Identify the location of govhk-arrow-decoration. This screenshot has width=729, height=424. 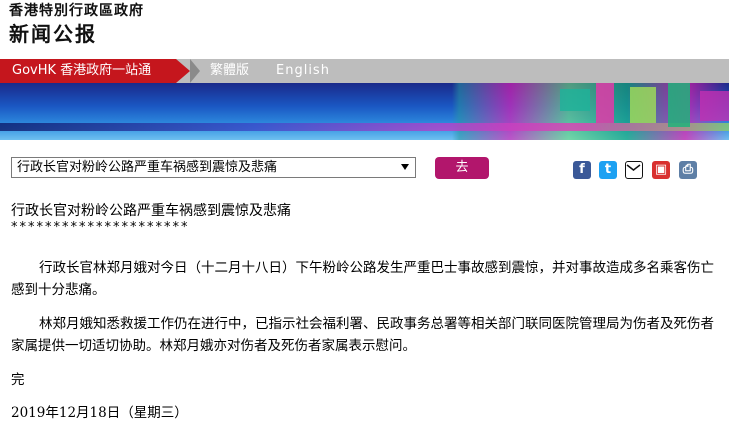
(183, 71).